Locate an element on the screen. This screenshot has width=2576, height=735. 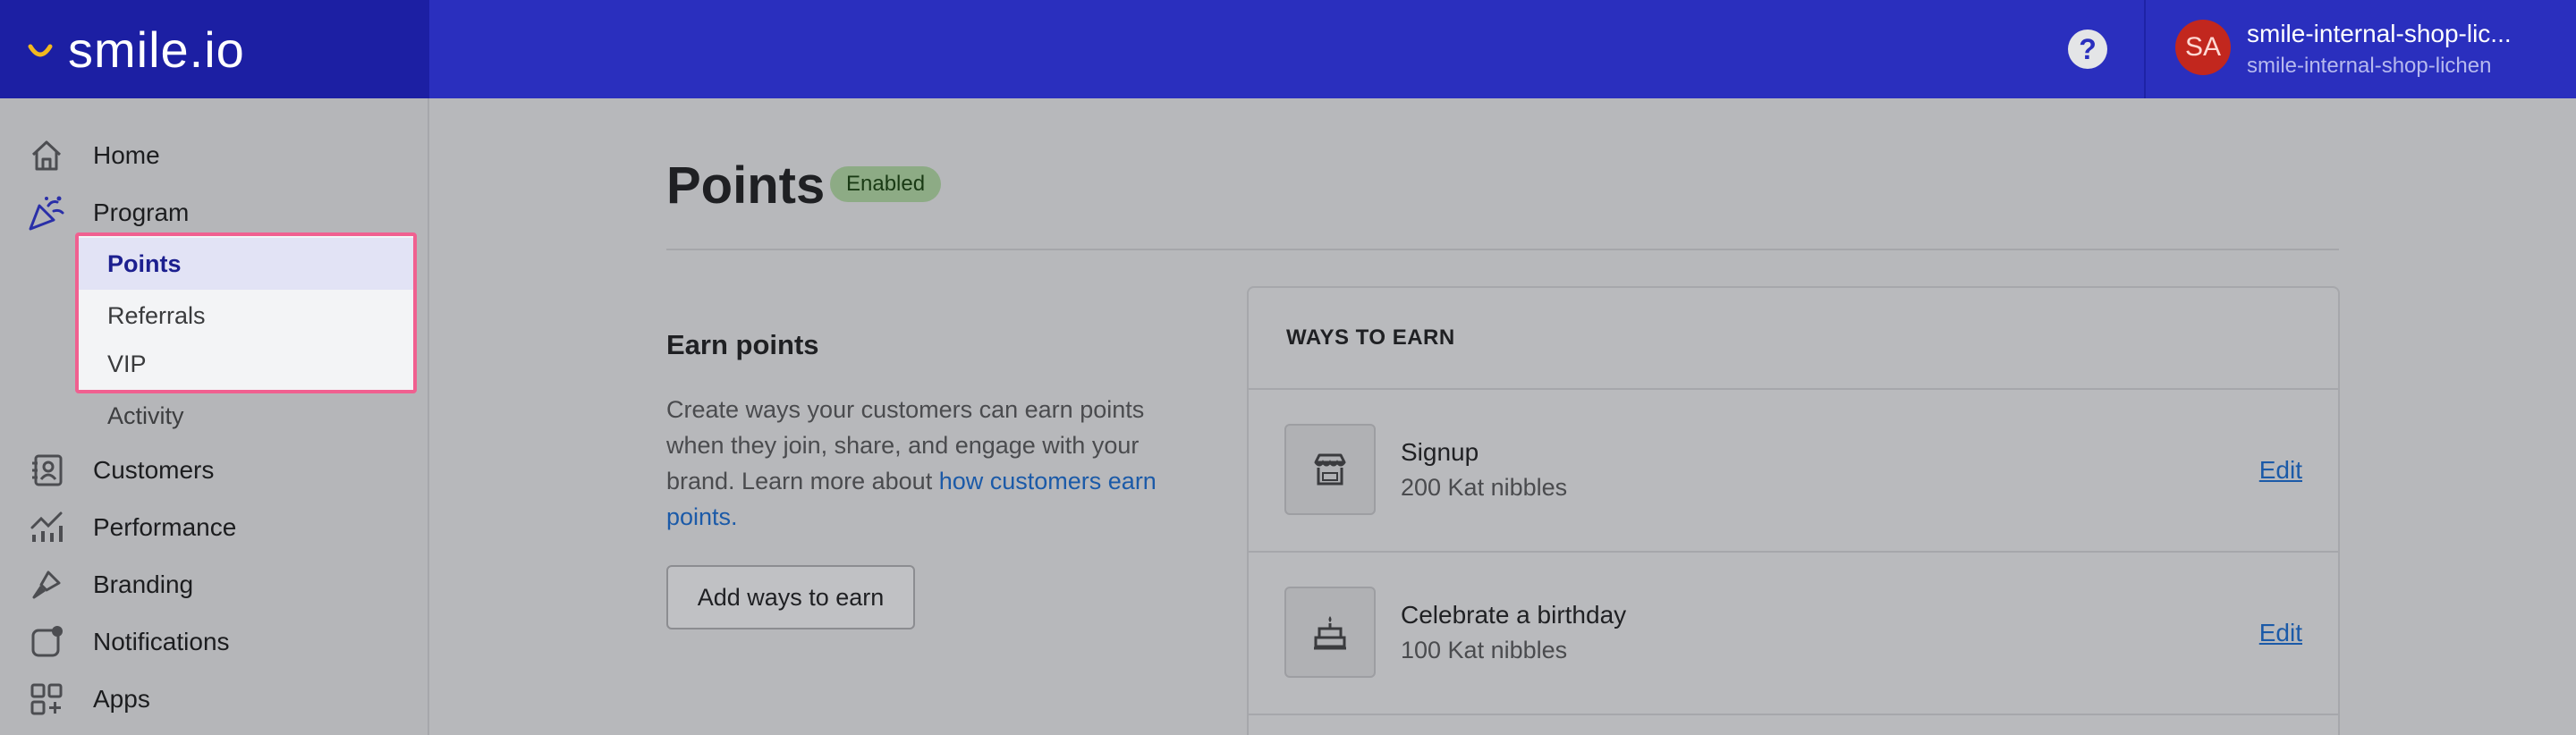
sidebar-item-label: Notifications is located at coordinates (161, 641).